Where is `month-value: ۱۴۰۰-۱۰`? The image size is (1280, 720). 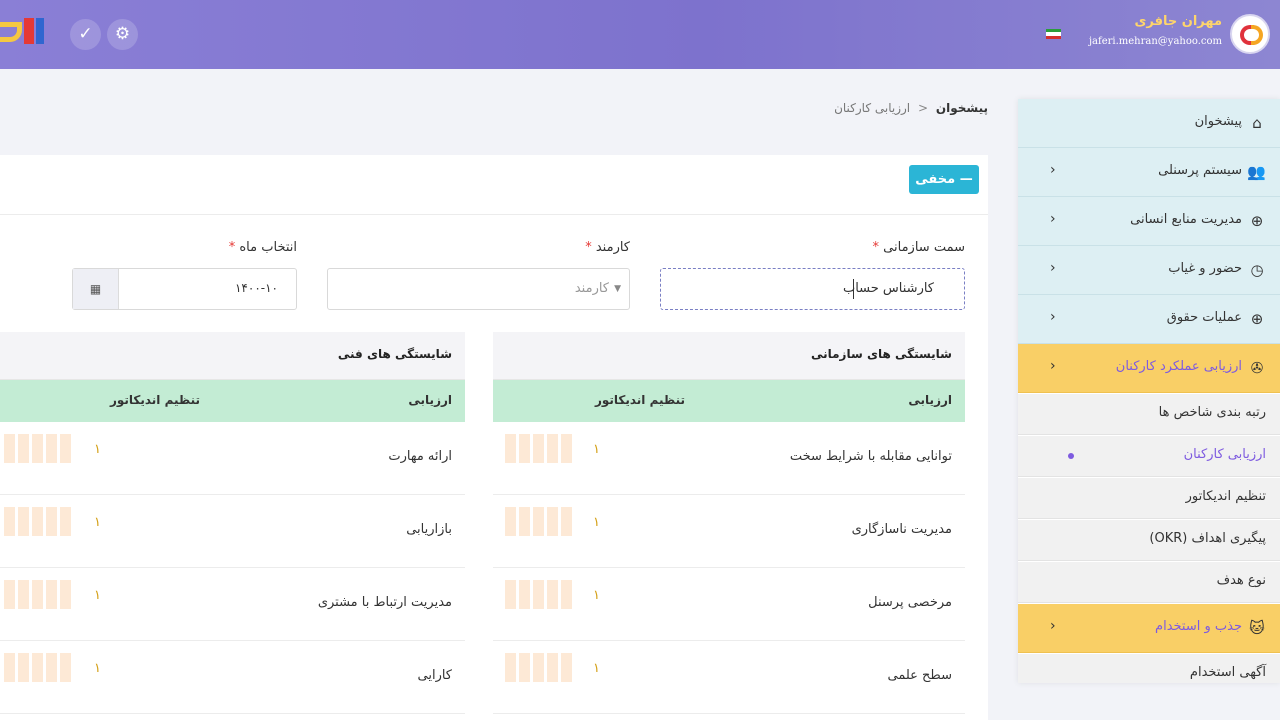
month-value: ۱۴۰۰-۱۰ is located at coordinates (256, 288).